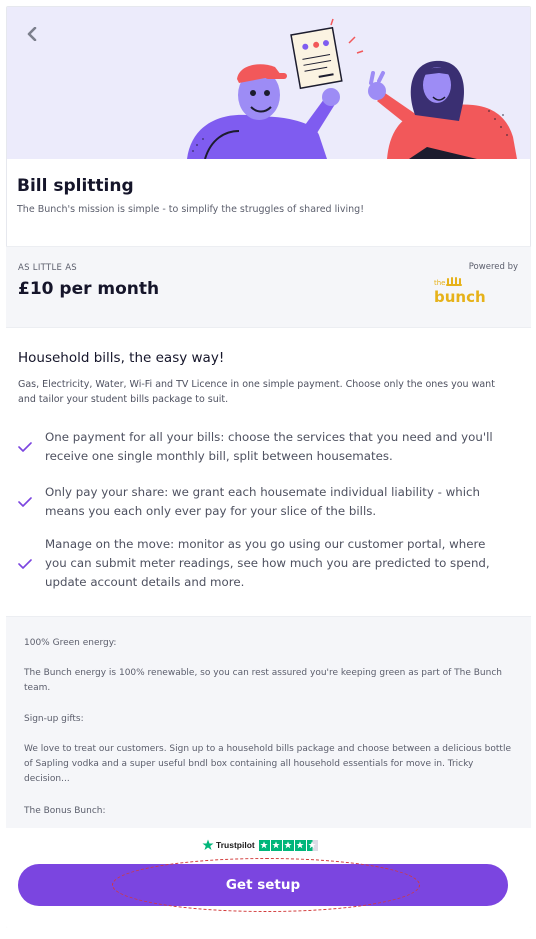 The image size is (536, 939). Describe the element at coordinates (208, 844) in the screenshot. I see `trustpilot-star-icon` at that location.